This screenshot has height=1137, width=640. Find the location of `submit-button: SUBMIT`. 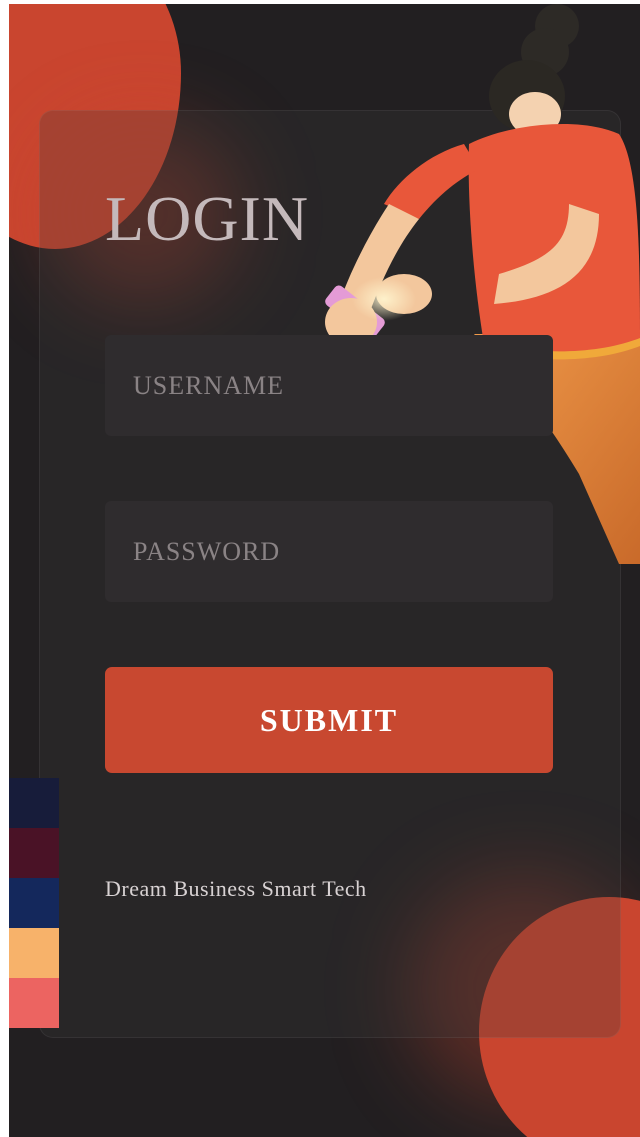

submit-button: SUBMIT is located at coordinates (329, 720).